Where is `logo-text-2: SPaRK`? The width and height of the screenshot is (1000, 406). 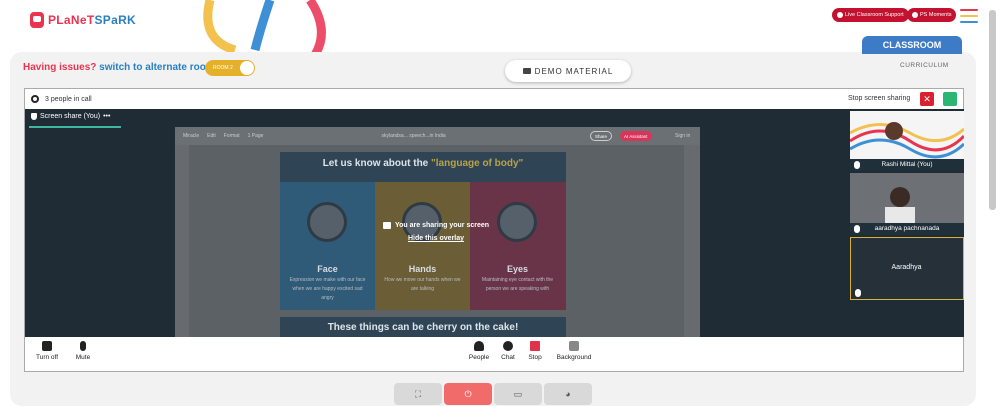 logo-text-2: SPaRK is located at coordinates (115, 20).